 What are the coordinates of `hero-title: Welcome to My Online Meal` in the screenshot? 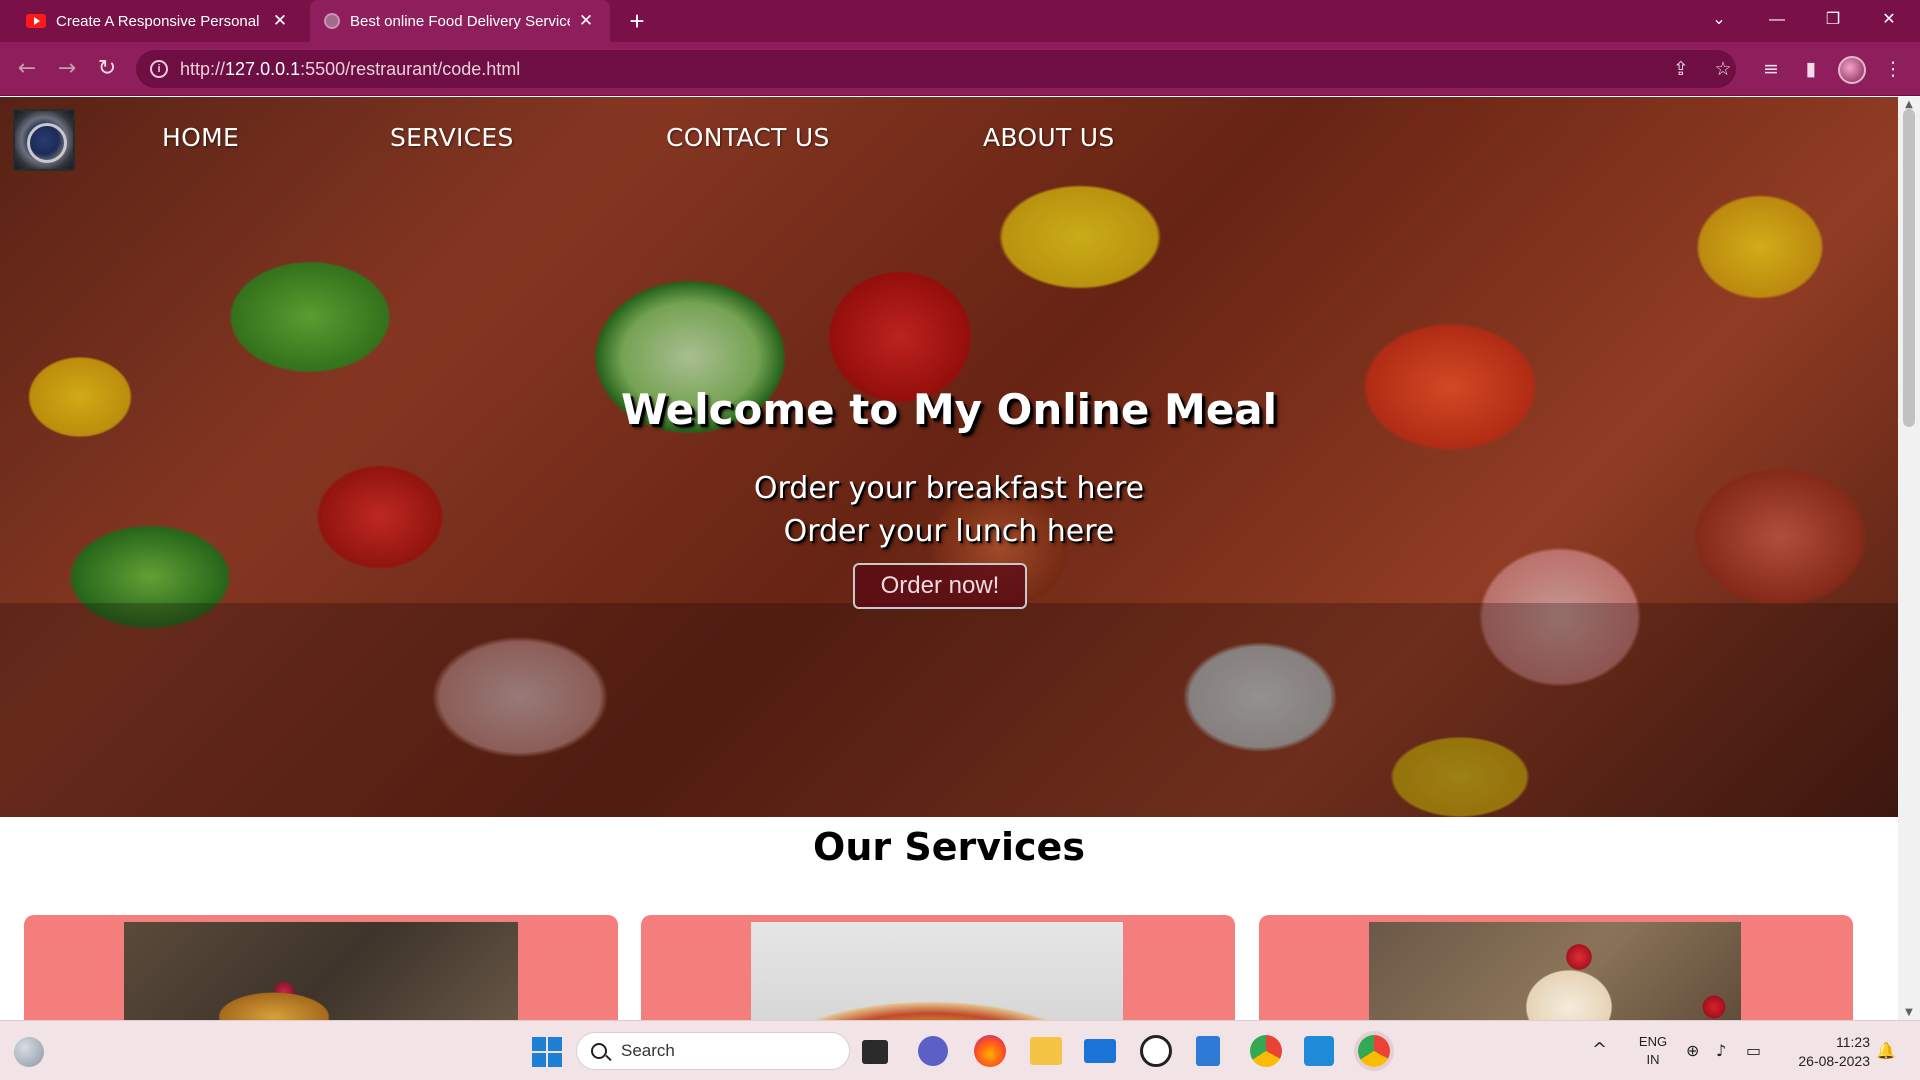 It's located at (949, 409).